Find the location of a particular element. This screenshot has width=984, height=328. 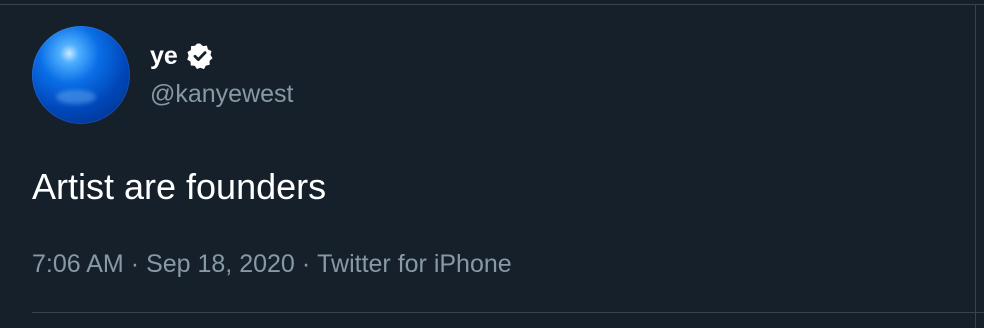

bottom-divider is located at coordinates (508, 312).